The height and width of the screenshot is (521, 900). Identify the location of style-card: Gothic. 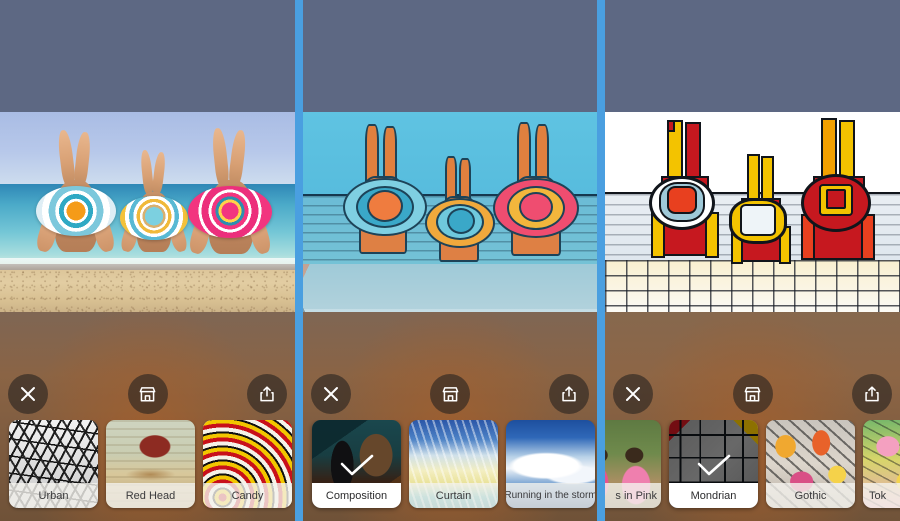
(810, 464).